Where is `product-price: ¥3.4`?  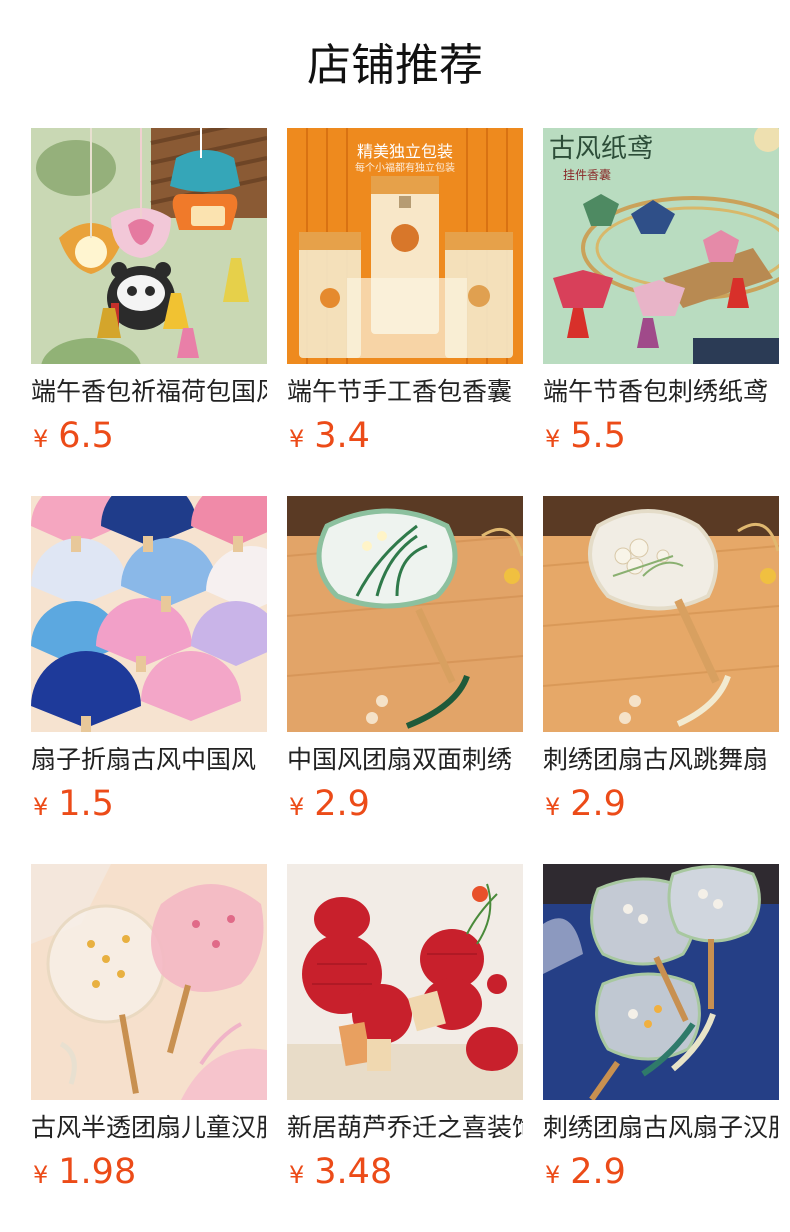 product-price: ¥3.4 is located at coordinates (329, 436).